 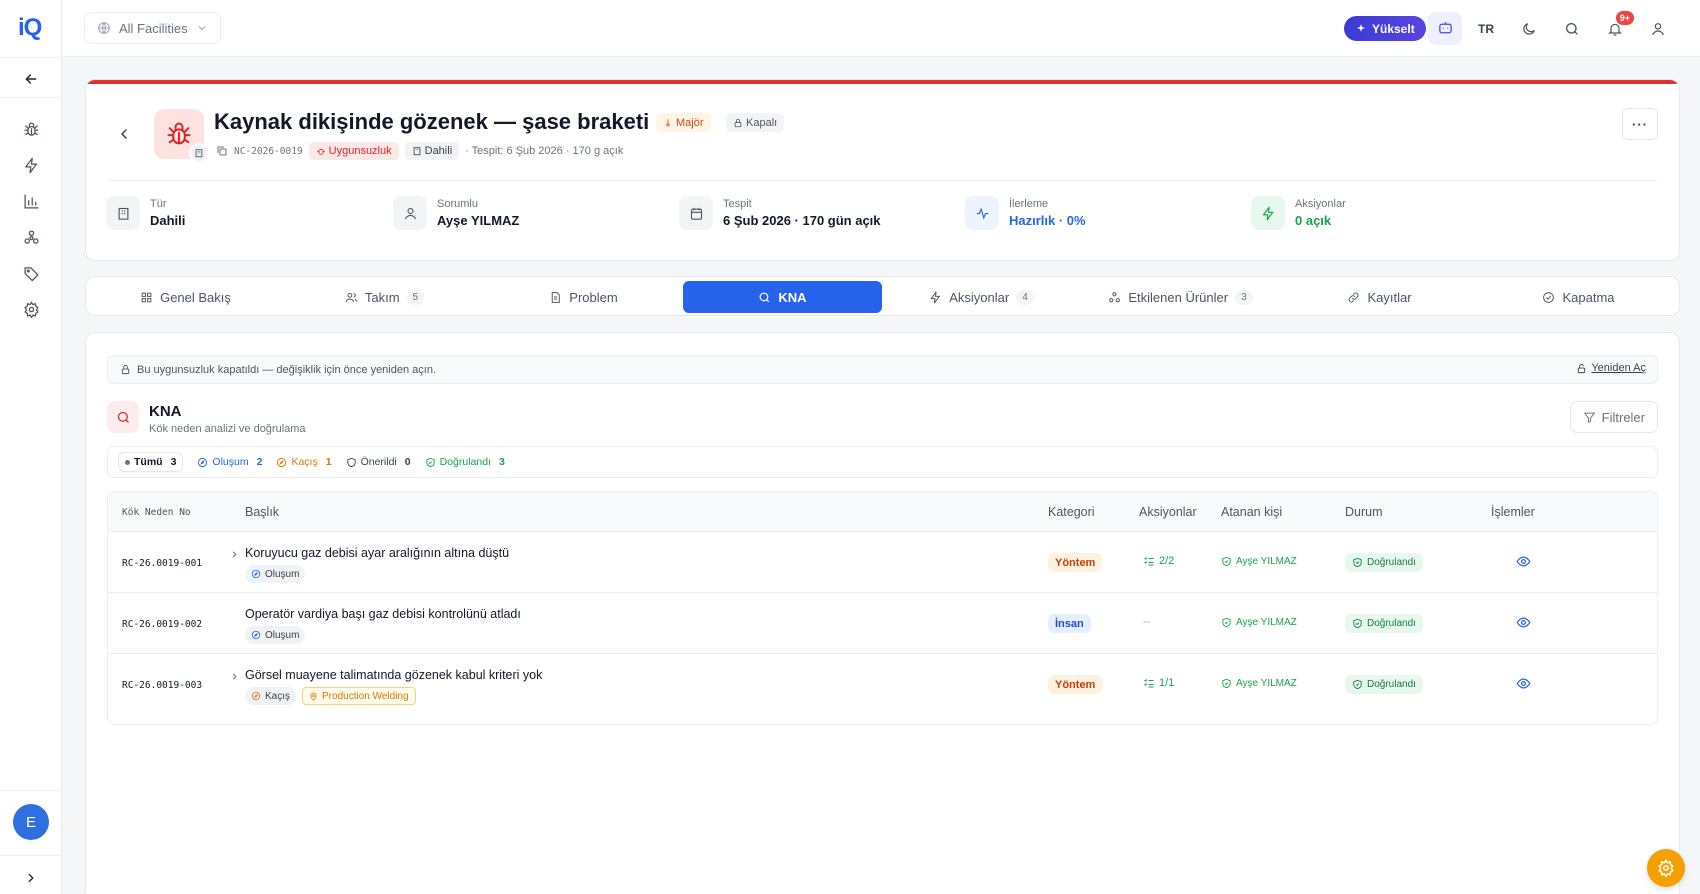 I want to click on tab-problem: Problem, so click(x=583, y=297).